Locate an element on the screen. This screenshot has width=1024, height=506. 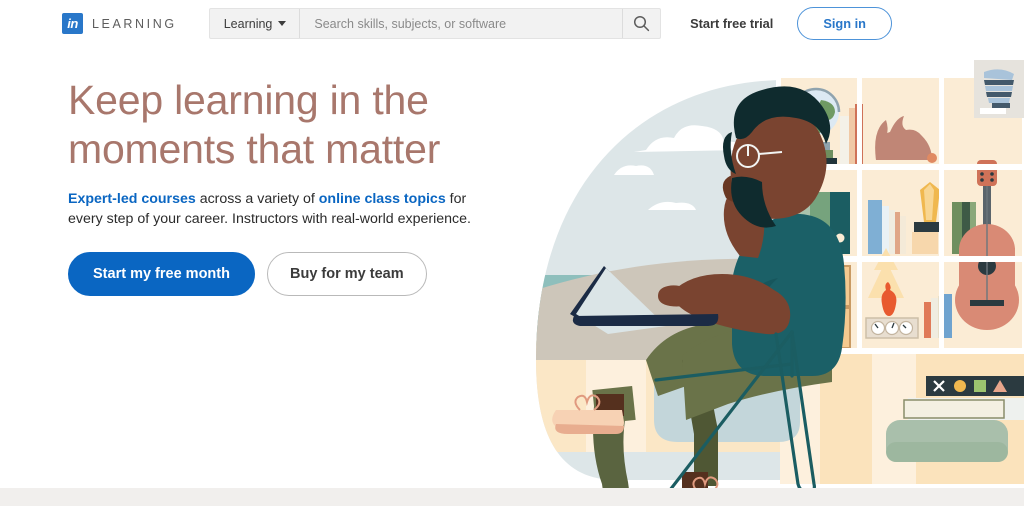
headline-line-1: Keep learning in the is located at coordinates (248, 100).